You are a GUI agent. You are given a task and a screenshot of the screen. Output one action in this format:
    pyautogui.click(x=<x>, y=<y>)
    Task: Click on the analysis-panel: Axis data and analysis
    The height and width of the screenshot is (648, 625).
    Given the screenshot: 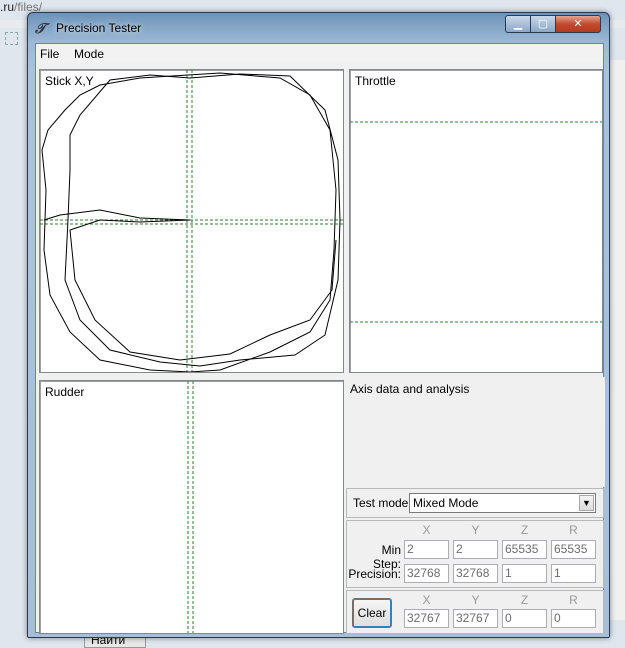 What is the action you would take?
    pyautogui.click(x=476, y=432)
    